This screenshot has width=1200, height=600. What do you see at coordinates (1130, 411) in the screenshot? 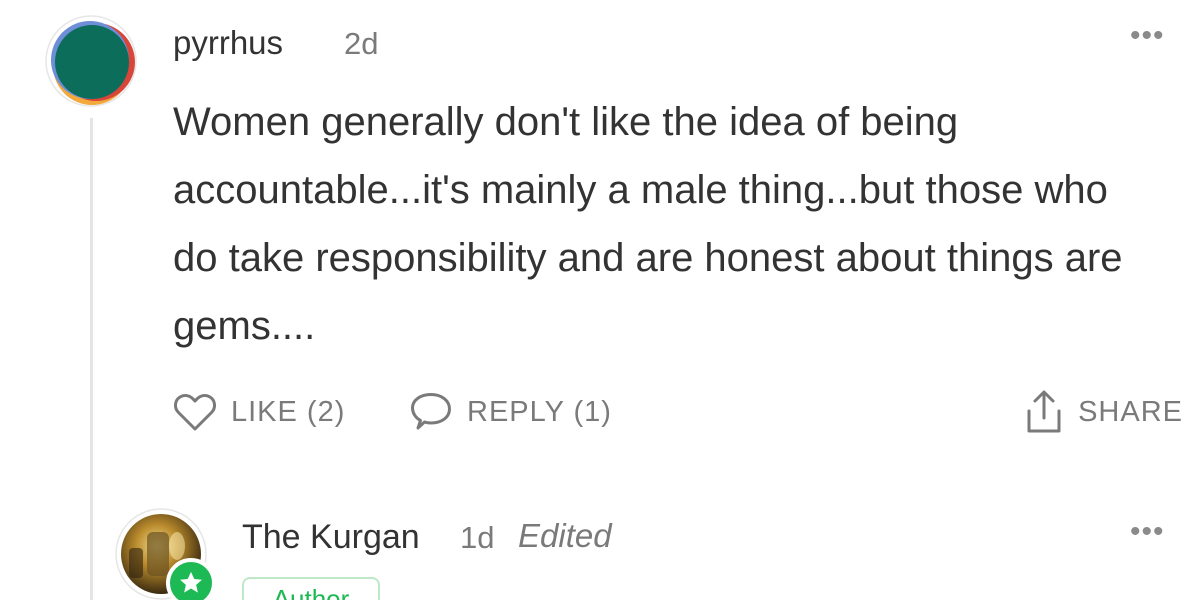
I see `share-label: SHARE` at bounding box center [1130, 411].